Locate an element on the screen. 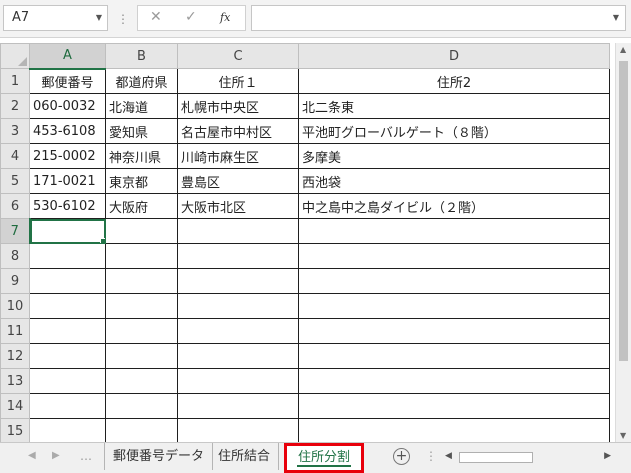  cell: 530-6102 is located at coordinates (67, 206).